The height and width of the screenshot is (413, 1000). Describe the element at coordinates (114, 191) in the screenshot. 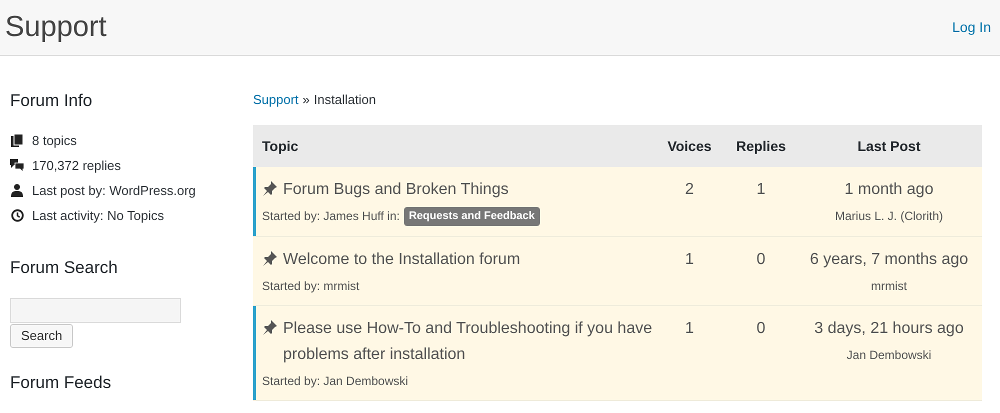

I see `stat-text: Last post by: WordPress.org` at that location.